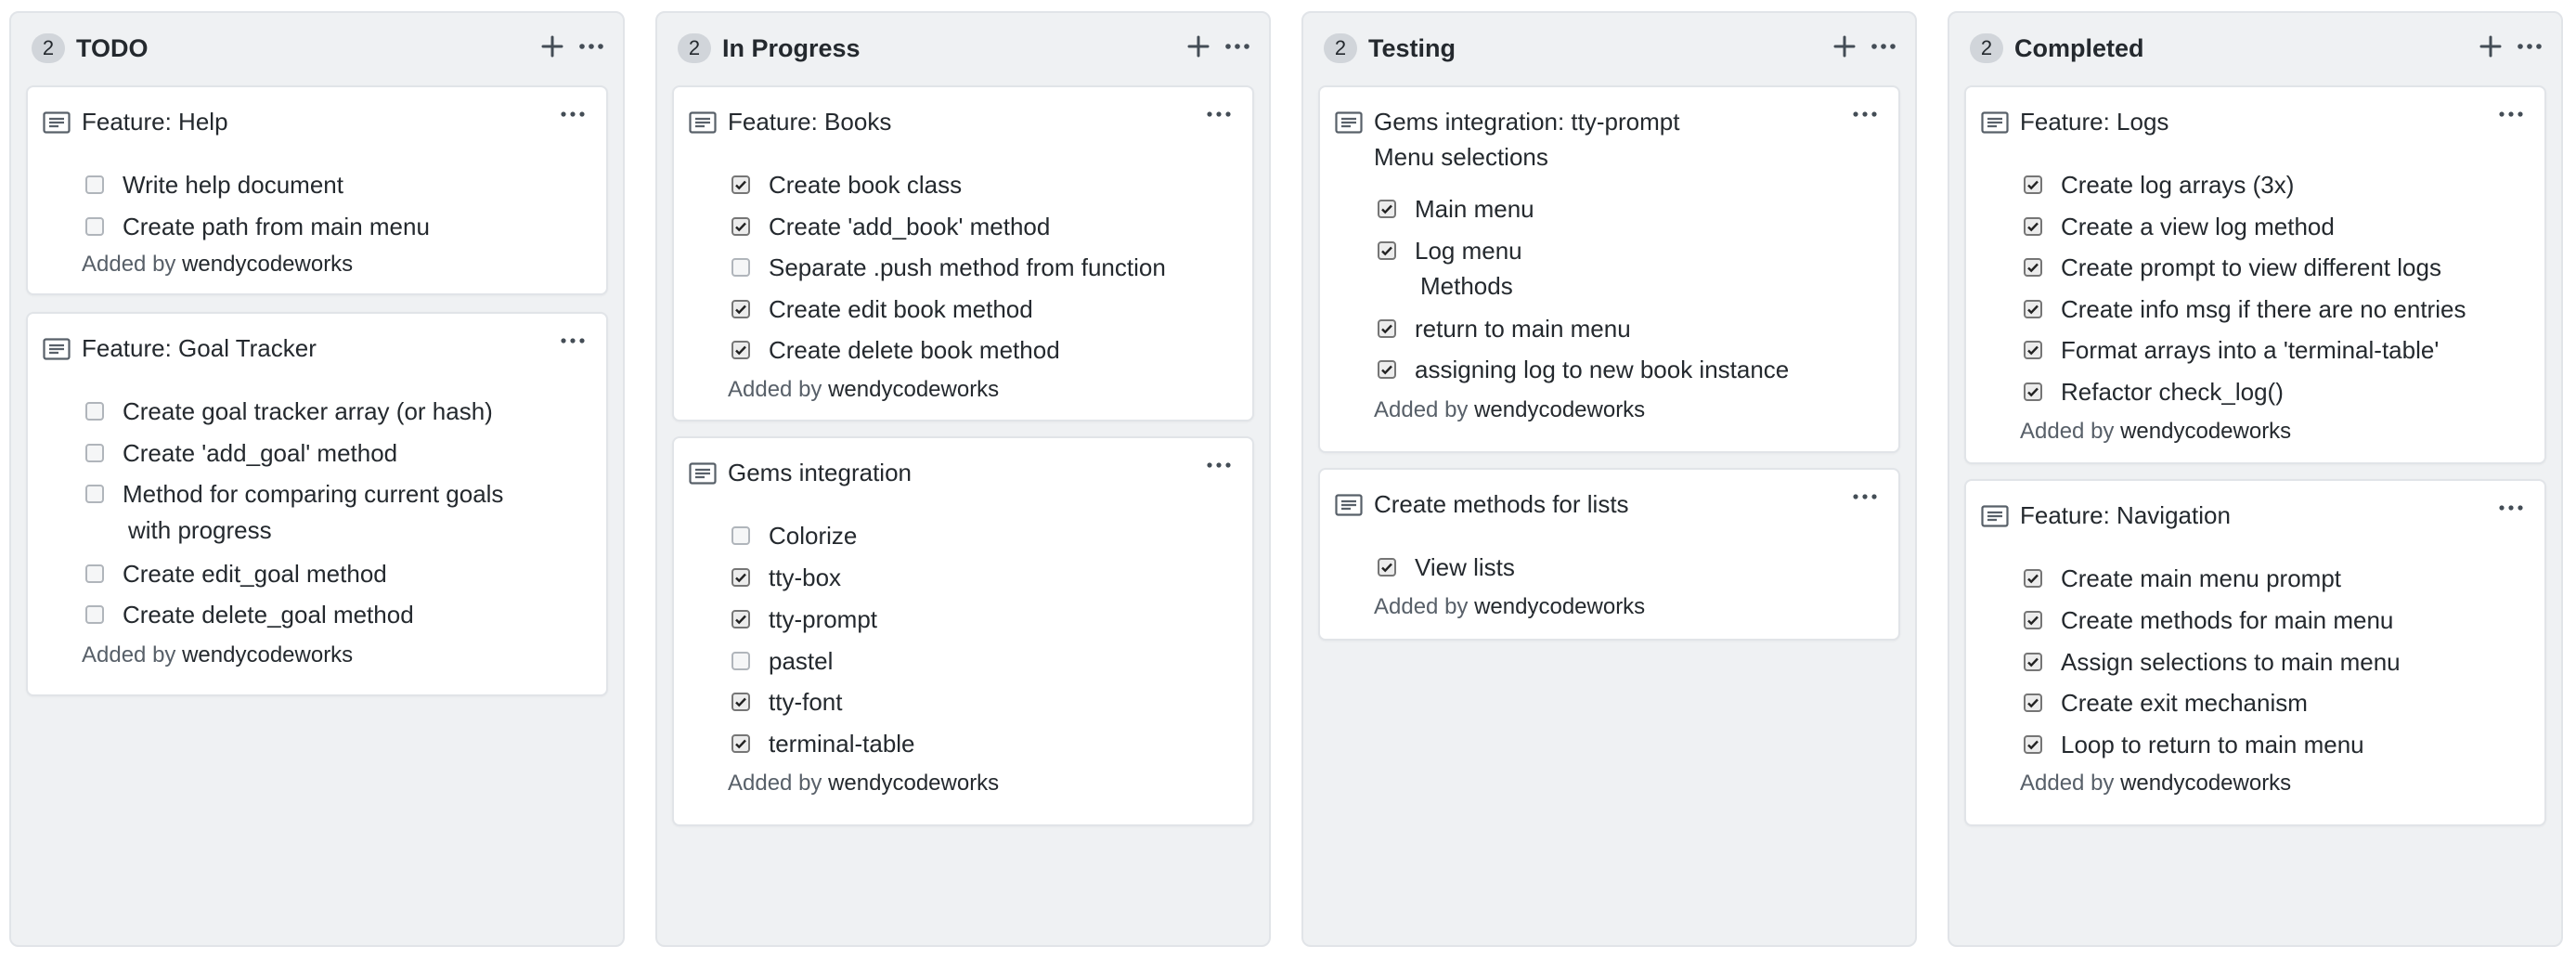  I want to click on task-label: Colorize, so click(813, 536).